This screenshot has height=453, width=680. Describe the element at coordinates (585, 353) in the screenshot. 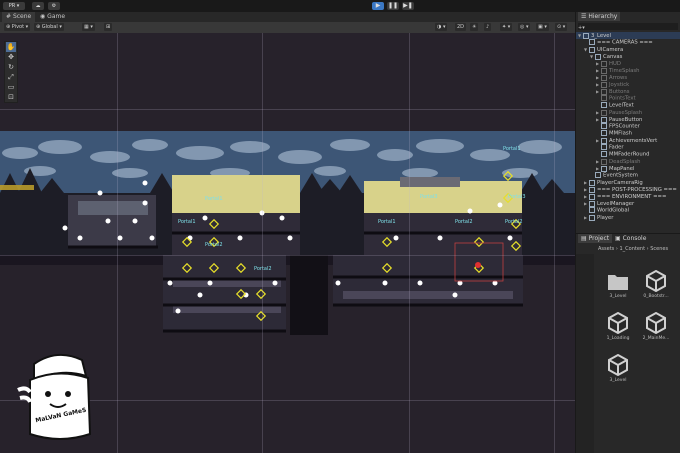

I see `project-folder-tree` at that location.